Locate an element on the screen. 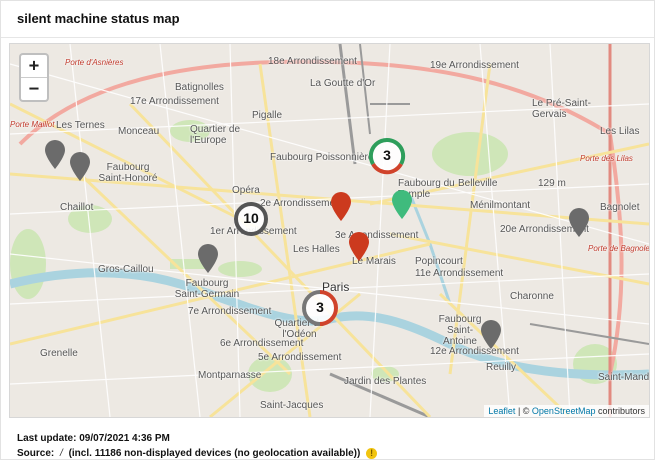 The image size is (655, 461). map-label: Opéra is located at coordinates (246, 190).